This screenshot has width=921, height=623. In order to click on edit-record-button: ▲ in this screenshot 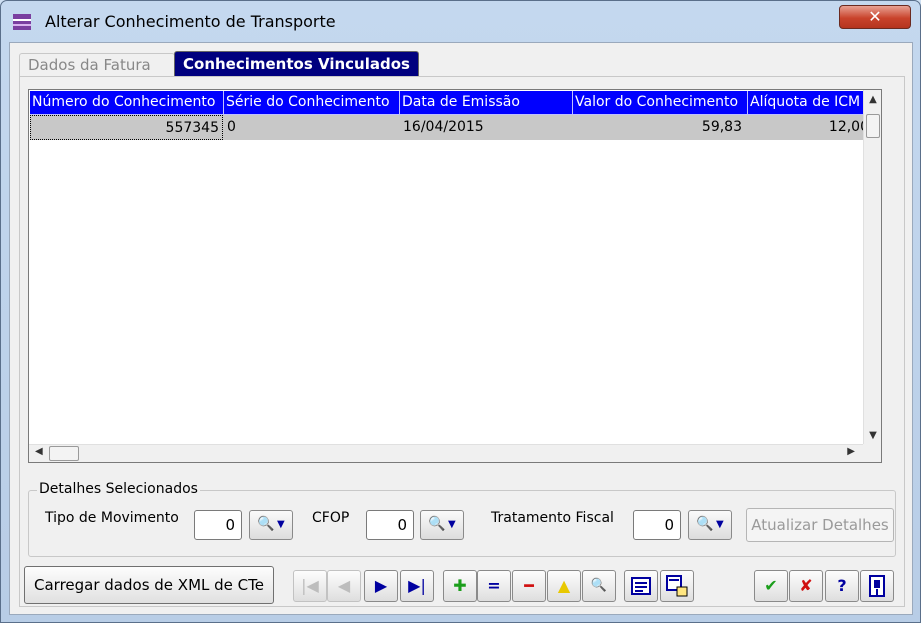, I will do `click(564, 586)`.